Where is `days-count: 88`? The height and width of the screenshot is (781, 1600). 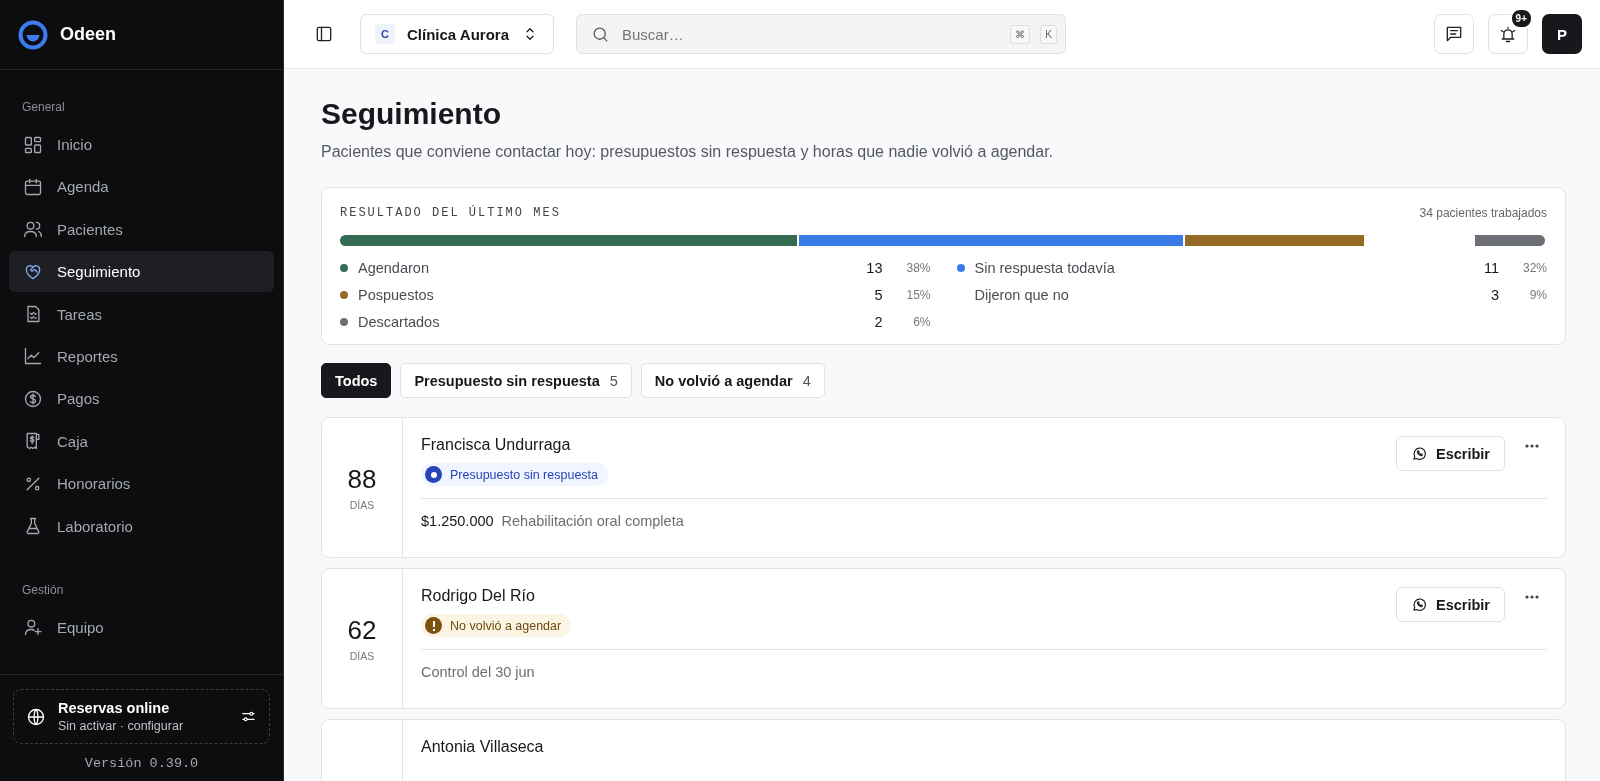
days-count: 88 is located at coordinates (362, 479).